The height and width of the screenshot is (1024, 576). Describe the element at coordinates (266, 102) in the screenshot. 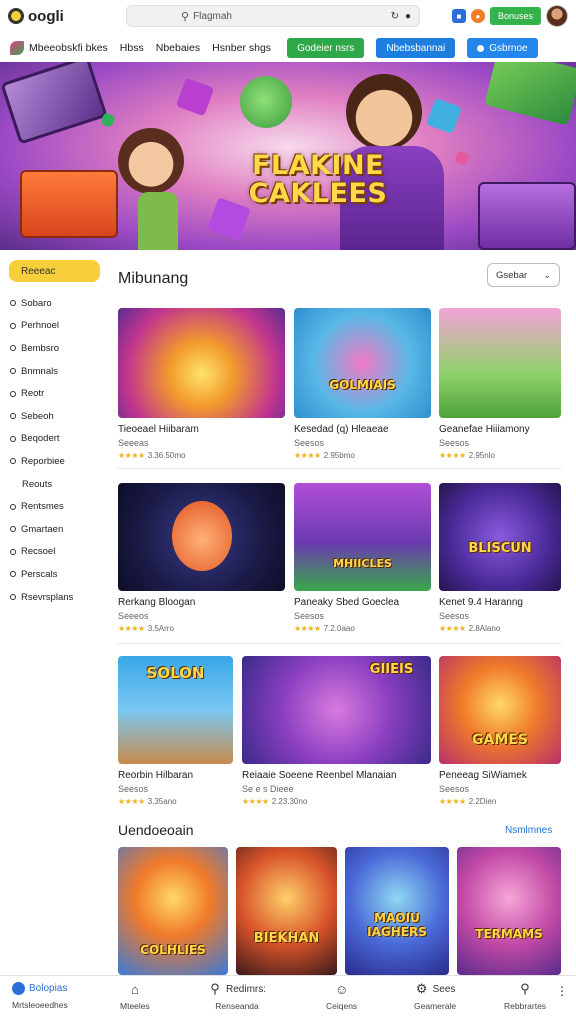

I see `green-creature-image` at that location.